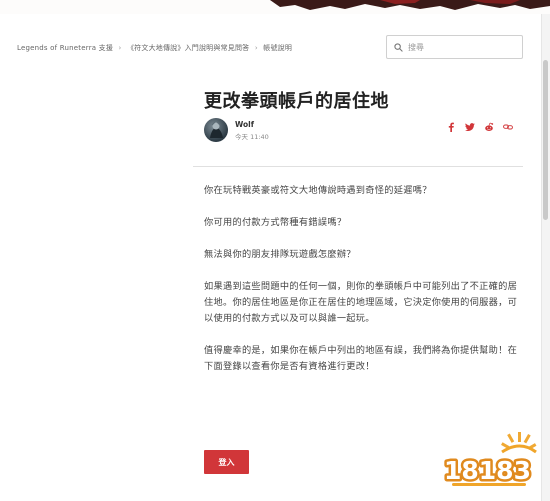  I want to click on article-paragraph: 無法與你的朋友排隊玩遊戲怎麼辦？, so click(280, 254).